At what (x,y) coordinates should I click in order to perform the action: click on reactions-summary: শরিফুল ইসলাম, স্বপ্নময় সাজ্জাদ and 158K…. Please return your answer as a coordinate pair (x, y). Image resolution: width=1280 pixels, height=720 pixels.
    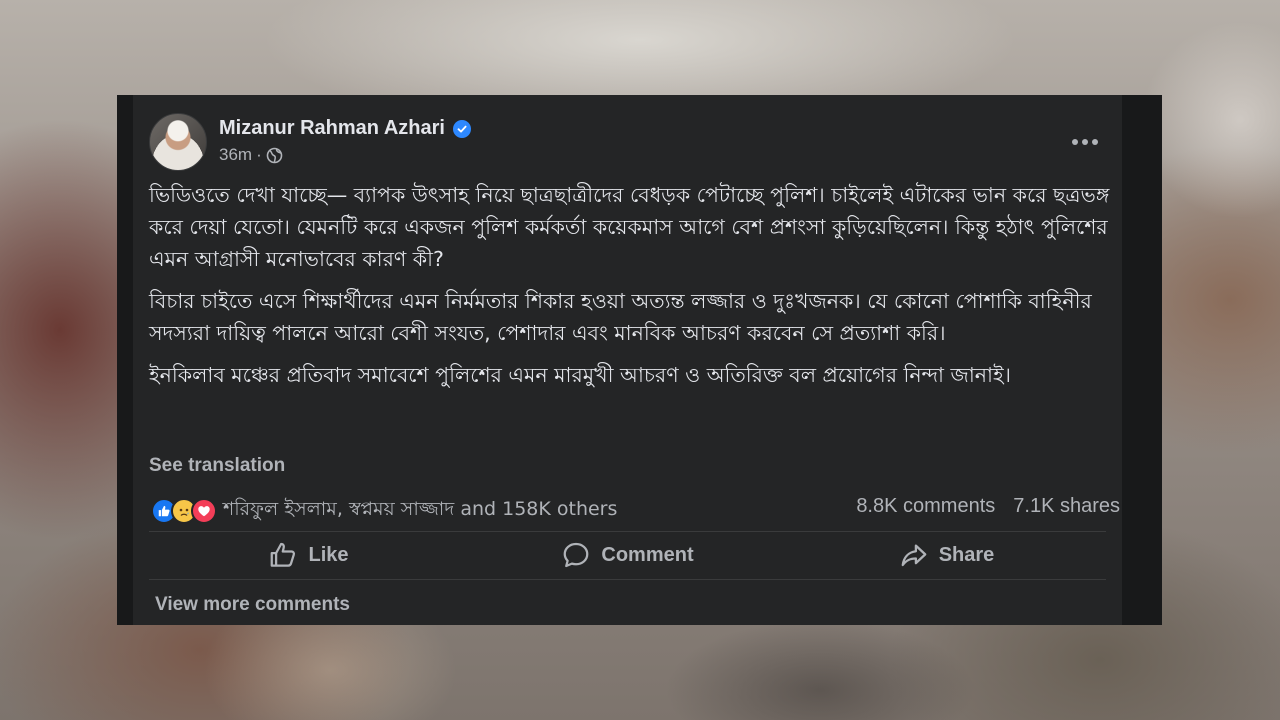
    Looking at the image, I should click on (384, 511).